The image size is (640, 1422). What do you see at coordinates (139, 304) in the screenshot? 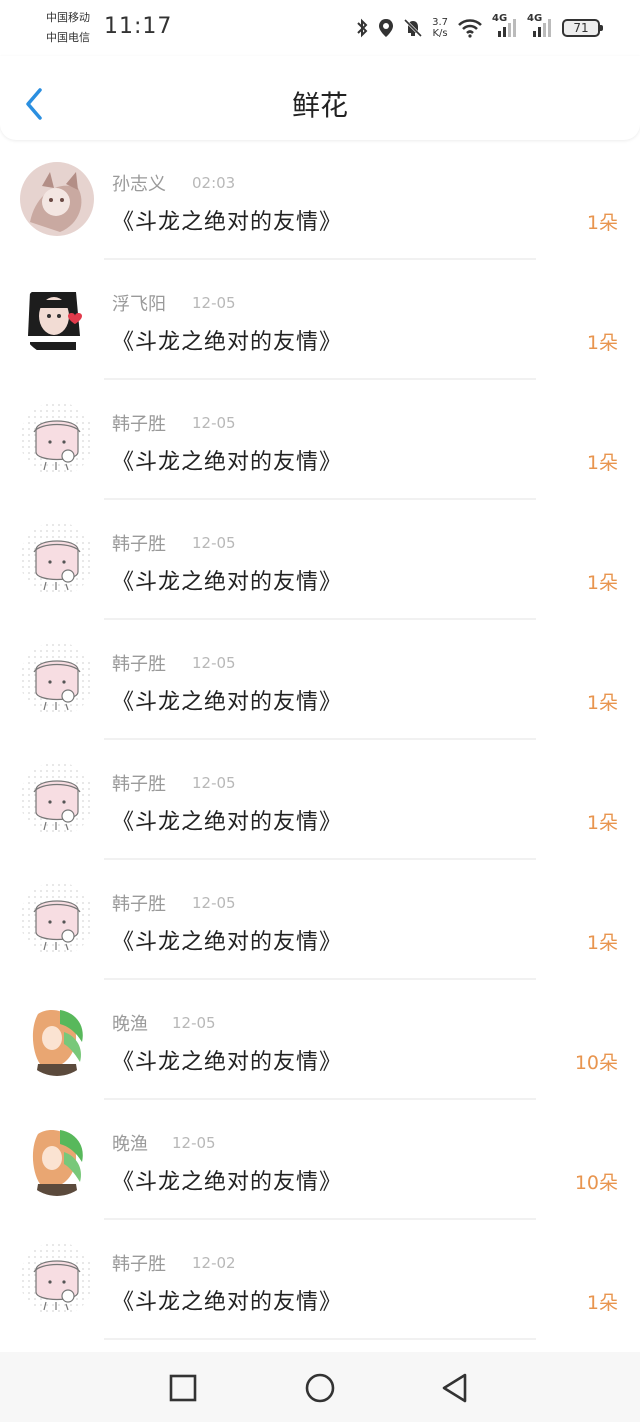
I see `sender-name: 浮飞阳` at bounding box center [139, 304].